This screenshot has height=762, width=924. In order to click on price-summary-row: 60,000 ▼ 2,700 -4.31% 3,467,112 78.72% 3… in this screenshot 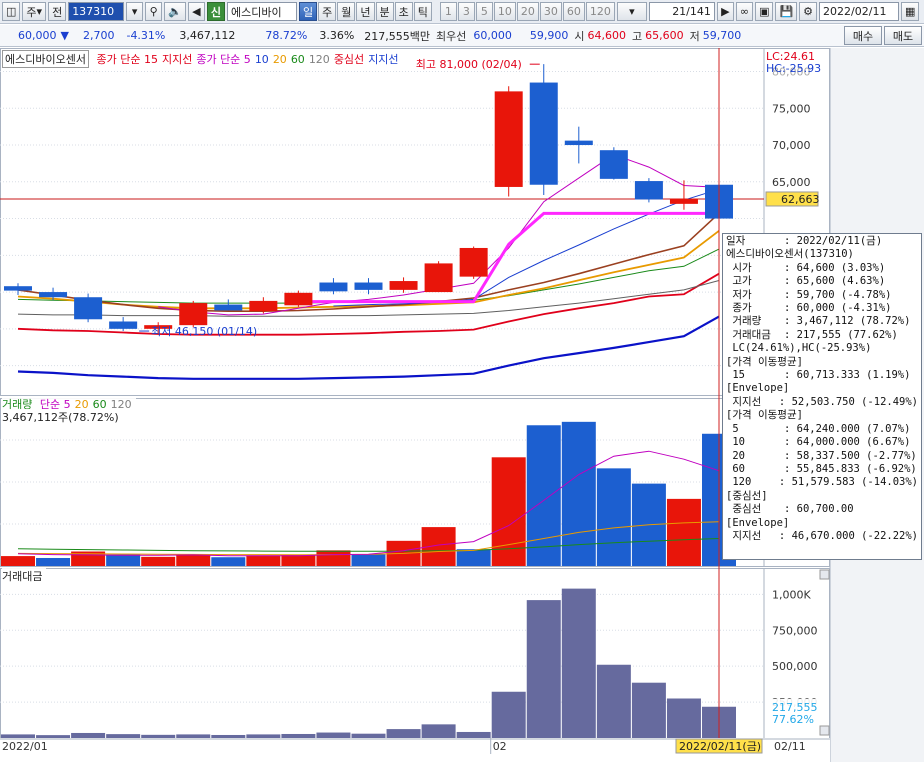, I will do `click(462, 36)`.